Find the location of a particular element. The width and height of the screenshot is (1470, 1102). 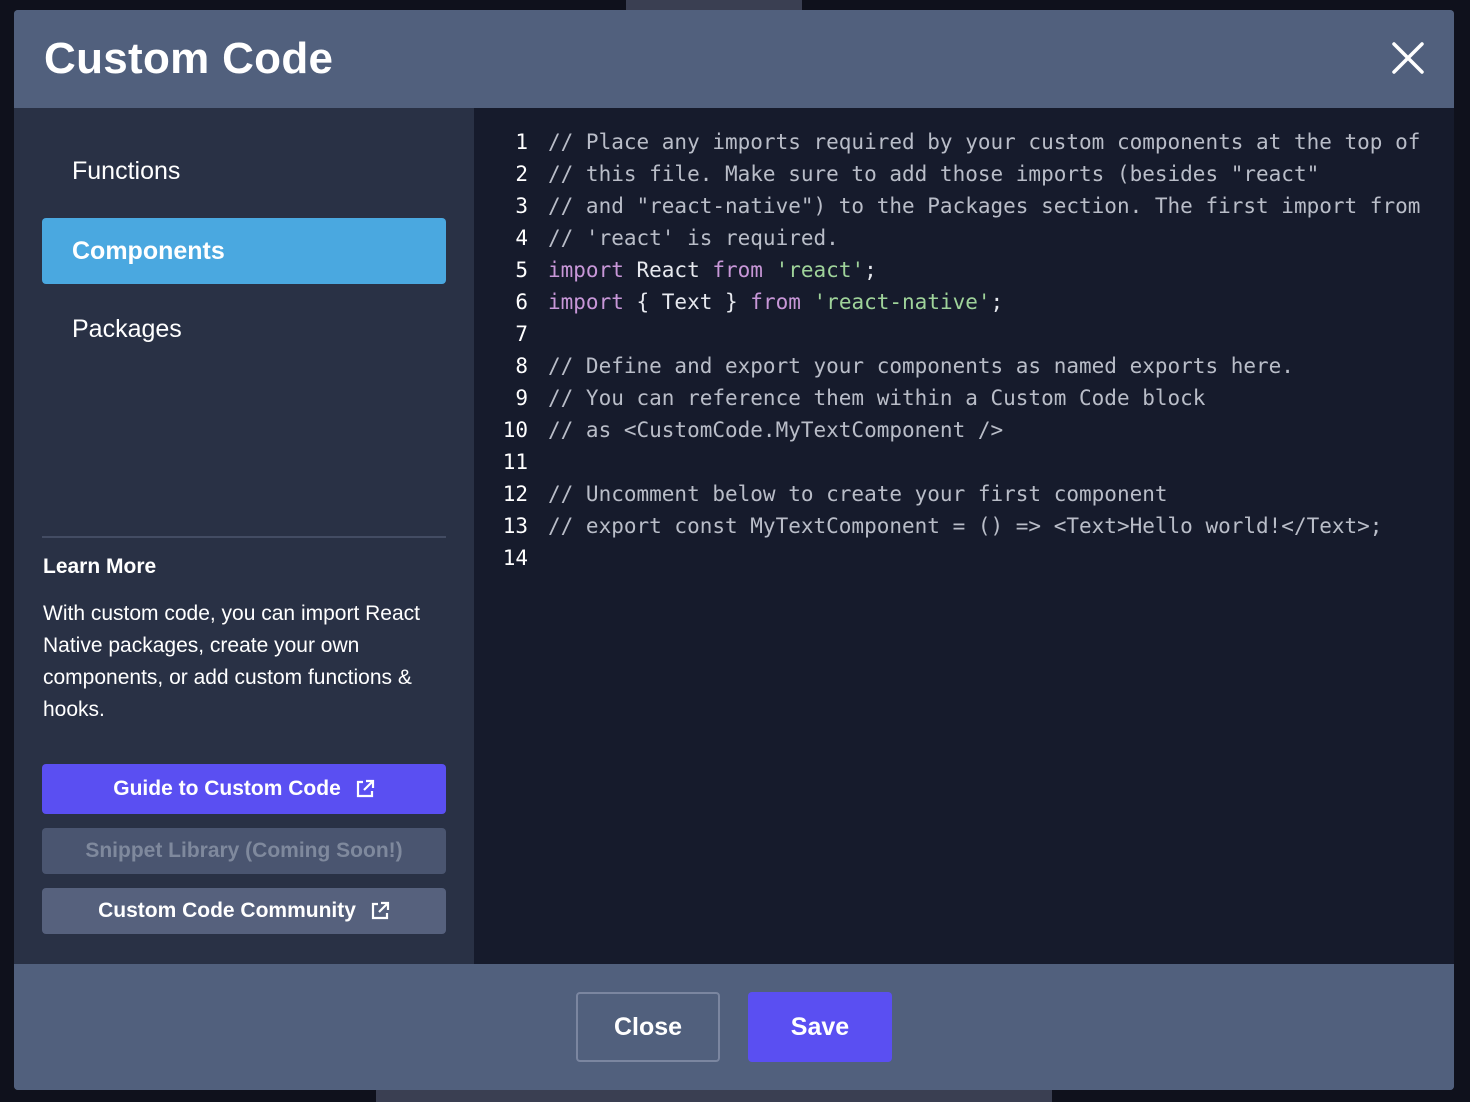

code-token: // 'react' is required. is located at coordinates (693, 238).